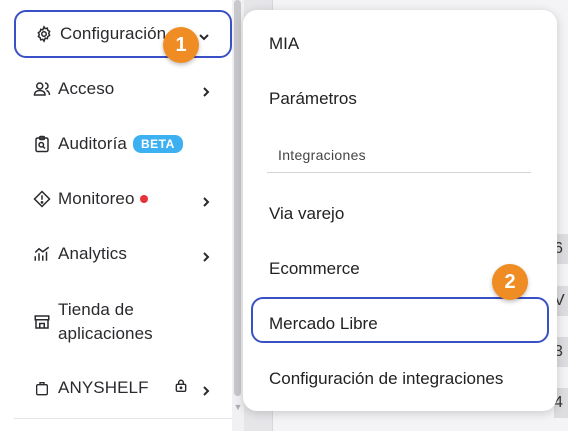 This screenshot has height=431, width=568. What do you see at coordinates (284, 44) in the screenshot?
I see `menu-item-mia: MIA` at bounding box center [284, 44].